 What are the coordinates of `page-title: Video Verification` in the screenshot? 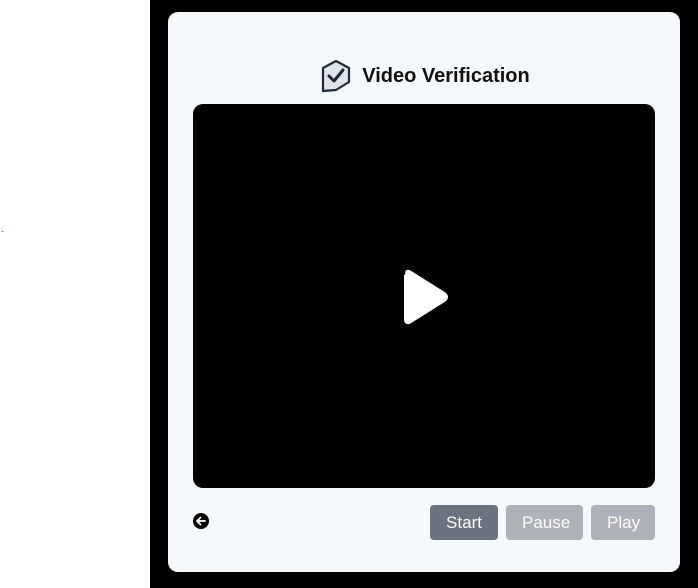 It's located at (446, 75).